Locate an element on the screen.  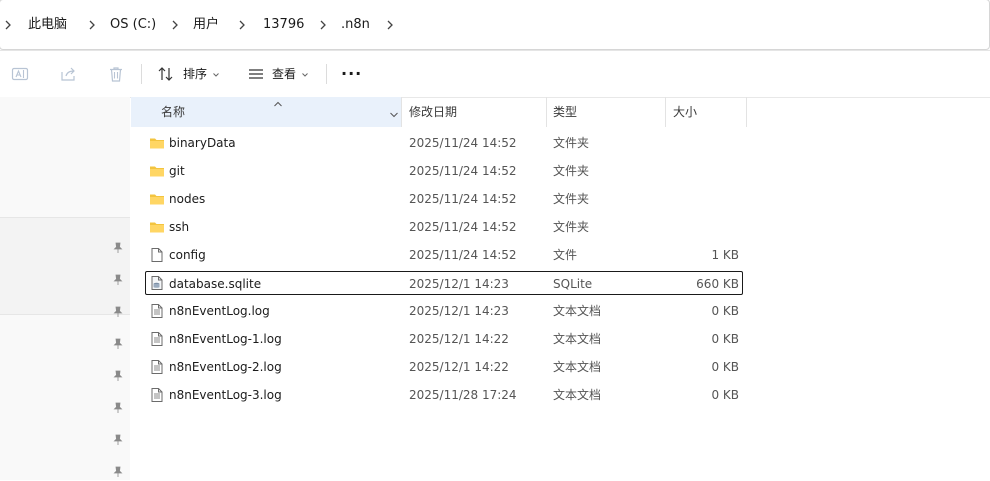
breadcrumb-os-c: OS (C:) is located at coordinates (133, 25).